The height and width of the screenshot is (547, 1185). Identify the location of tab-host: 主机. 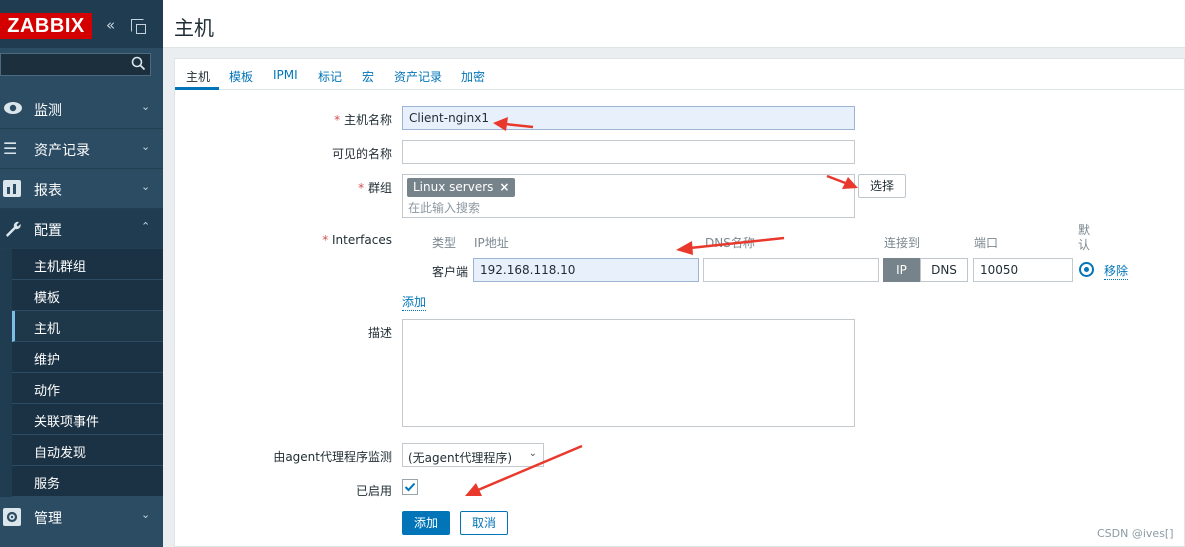
(198, 76).